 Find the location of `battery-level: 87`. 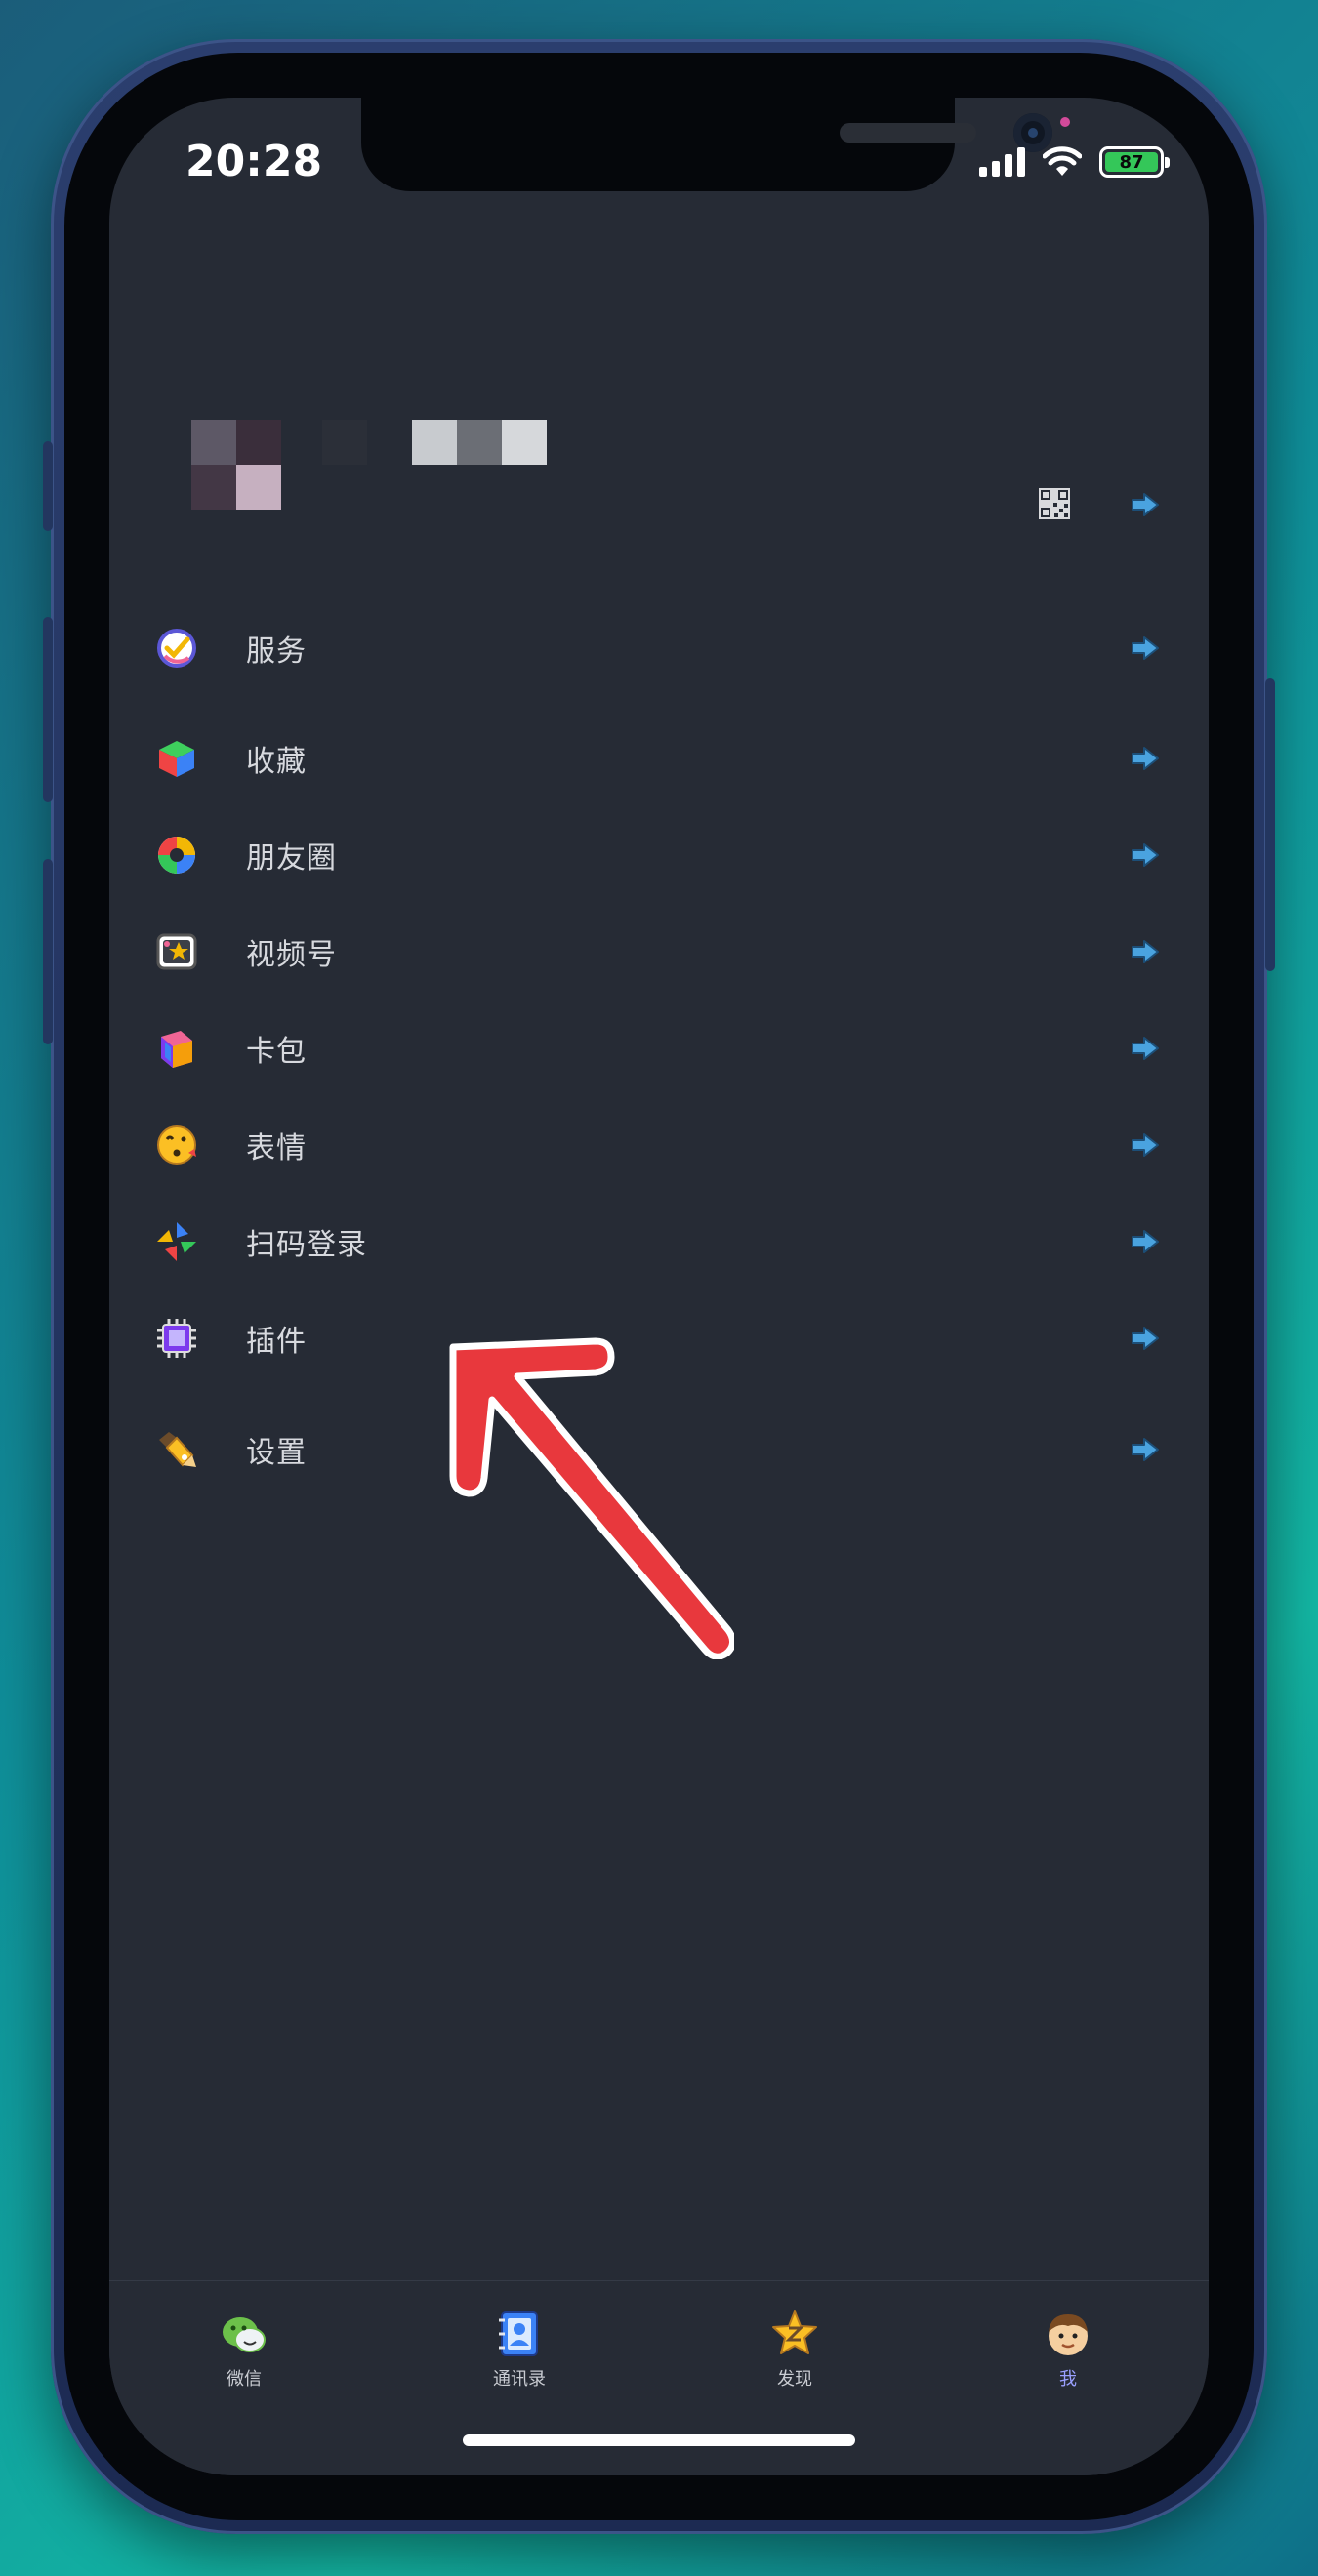

battery-level: 87 is located at coordinates (1131, 162).